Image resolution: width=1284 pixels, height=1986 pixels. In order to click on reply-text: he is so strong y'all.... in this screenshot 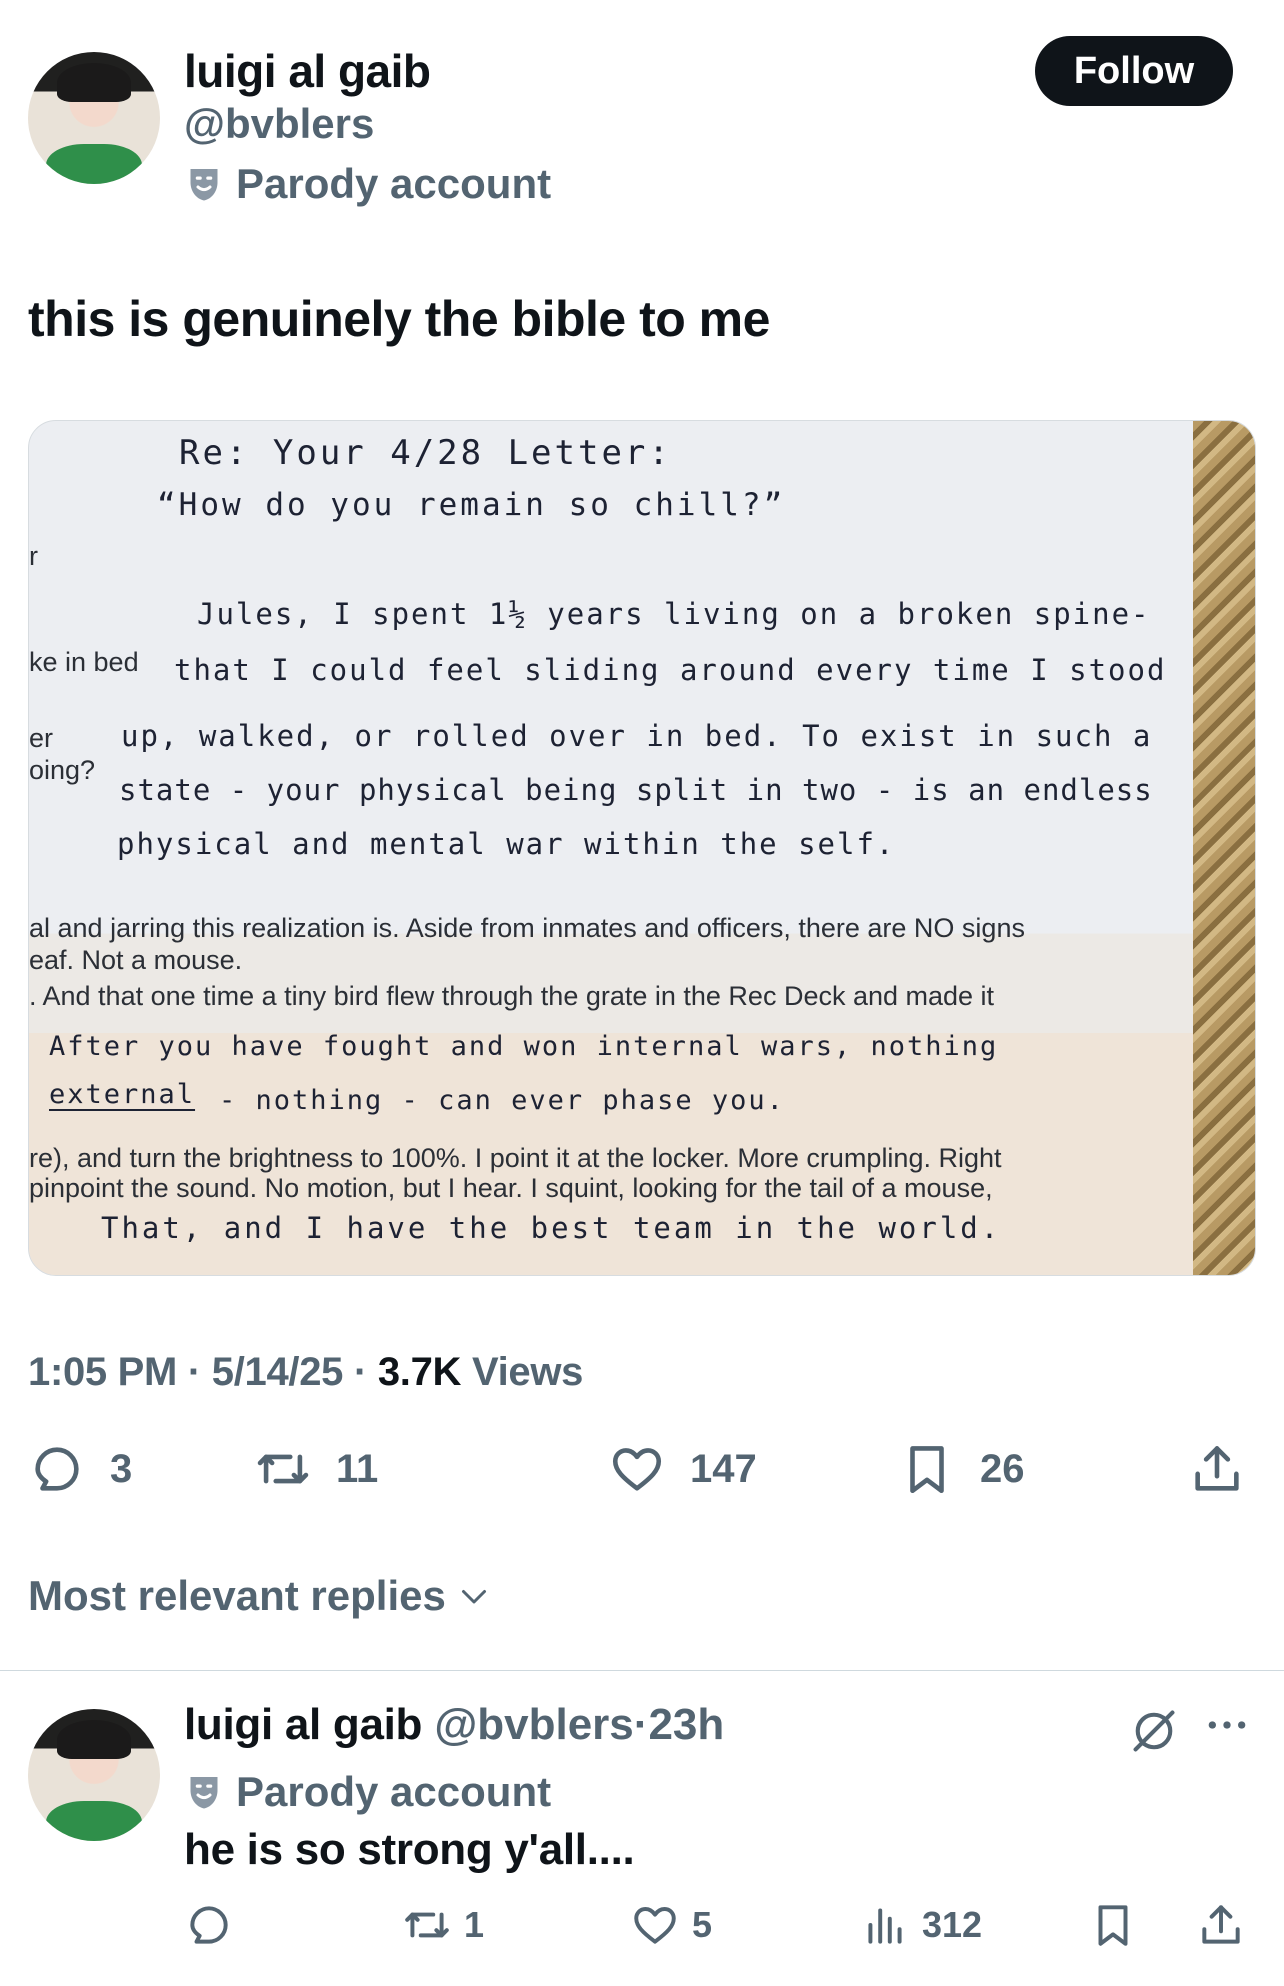, I will do `click(409, 1849)`.